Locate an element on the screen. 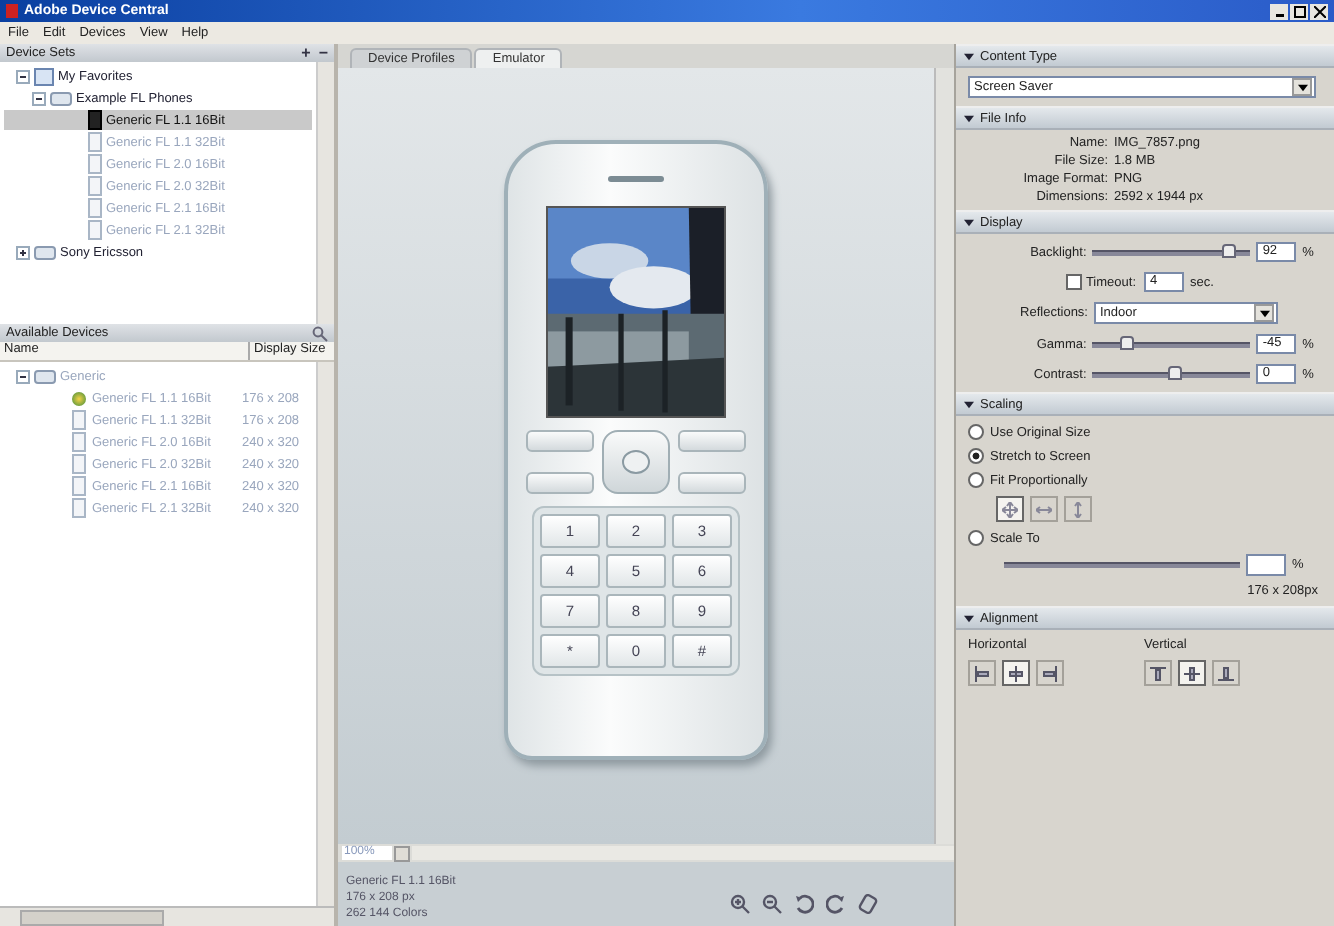 This screenshot has height=926, width=1334. close-button is located at coordinates (1319, 11).